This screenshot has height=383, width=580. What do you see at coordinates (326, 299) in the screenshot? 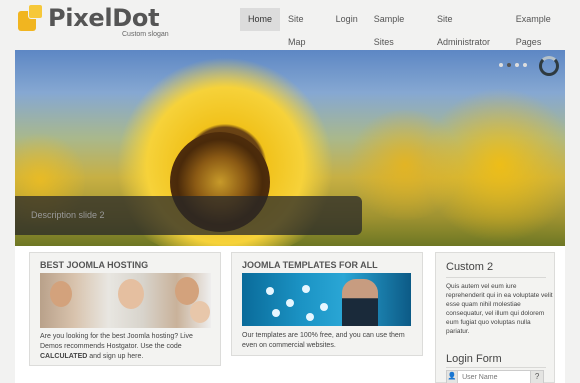
I see `templates-network-image` at bounding box center [326, 299].